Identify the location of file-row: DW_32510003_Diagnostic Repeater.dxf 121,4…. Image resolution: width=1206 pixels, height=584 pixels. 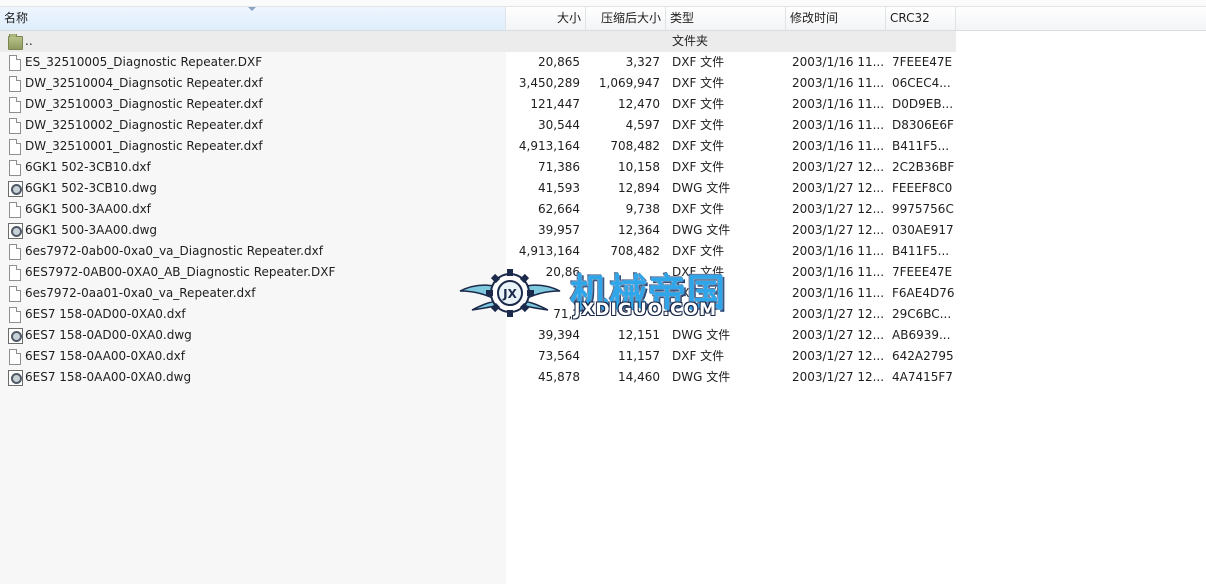
(478, 104).